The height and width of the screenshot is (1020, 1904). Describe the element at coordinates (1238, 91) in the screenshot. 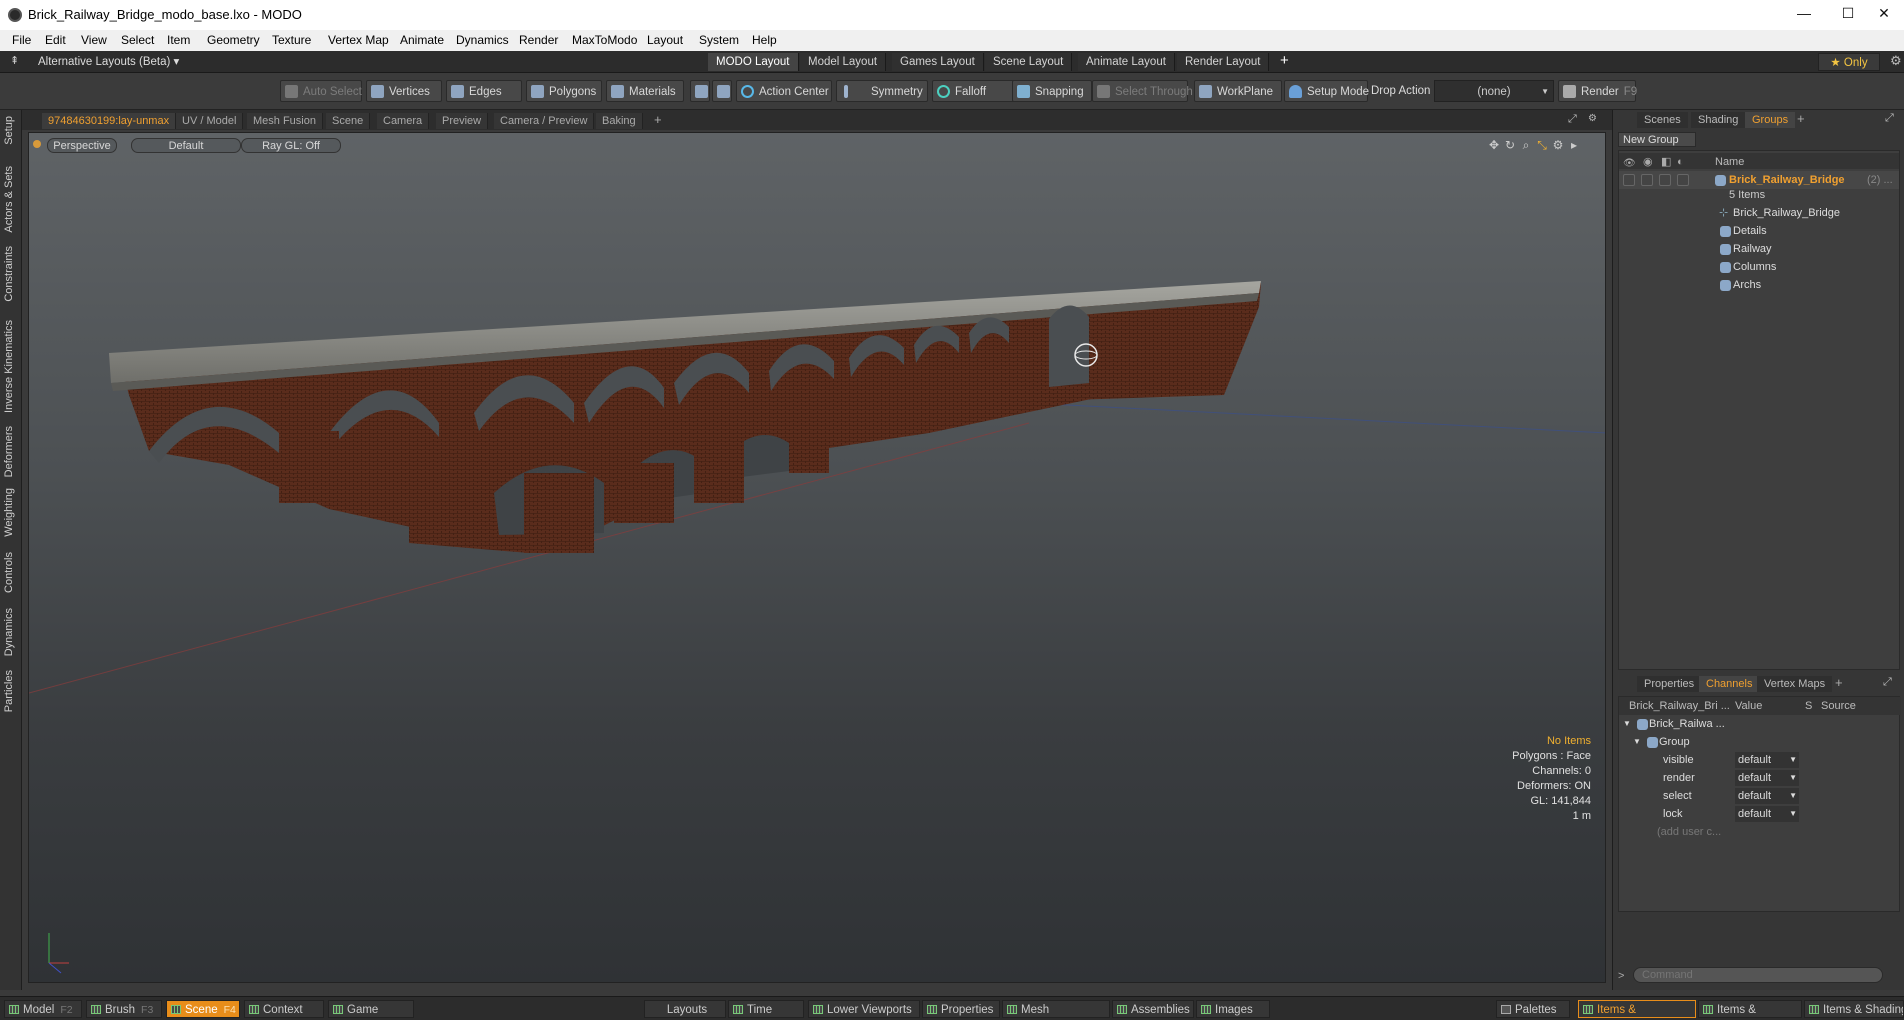

I see `workplane-button: WorkPlane` at that location.